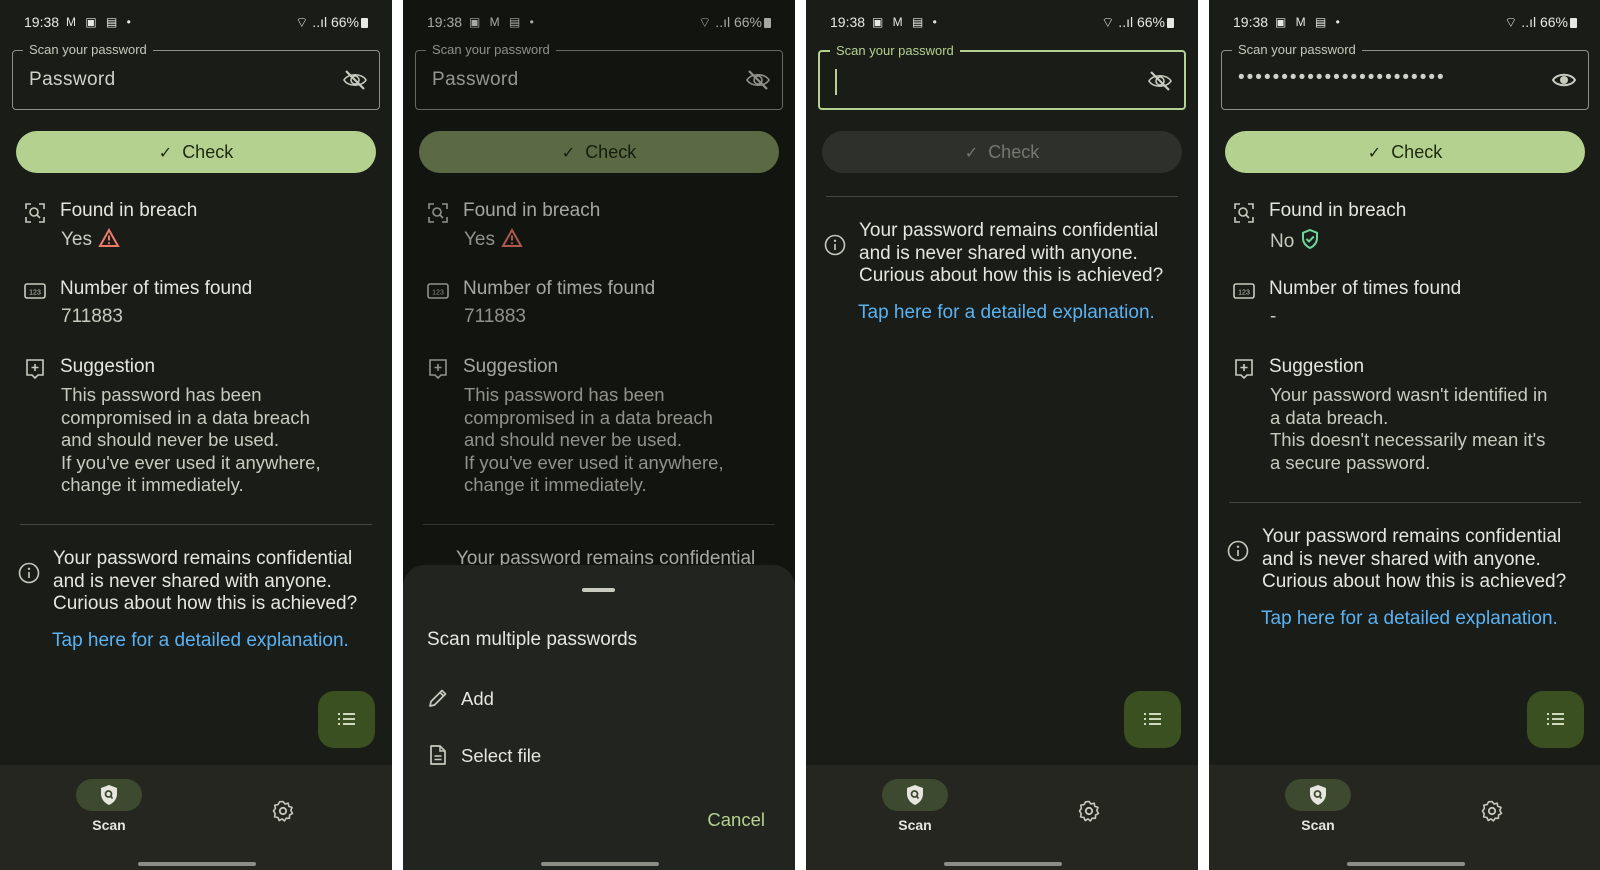  I want to click on times-found-title: Number of times found, so click(1365, 288).